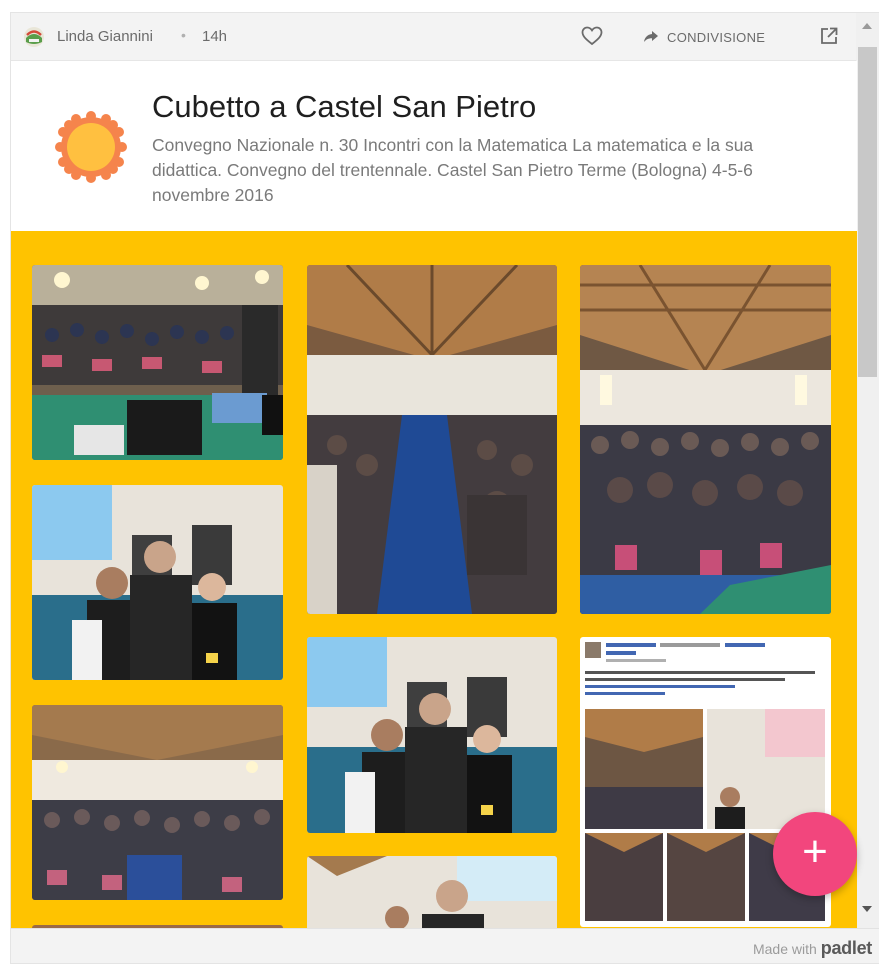 This screenshot has width=879, height=964. I want to click on share-label: CONDIVISIONE, so click(716, 37).